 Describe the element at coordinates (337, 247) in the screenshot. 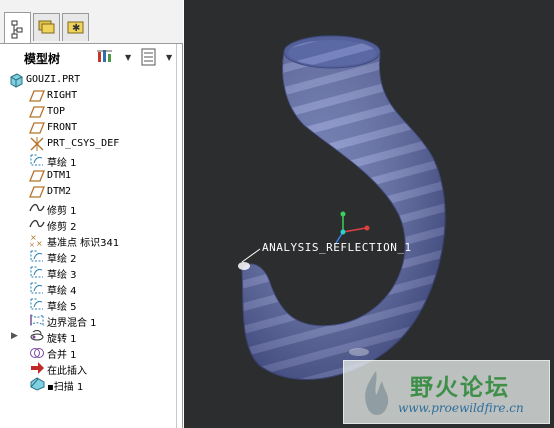

I see `analysis-annotation-label: ANALYSIS_REFLECTION_1` at that location.